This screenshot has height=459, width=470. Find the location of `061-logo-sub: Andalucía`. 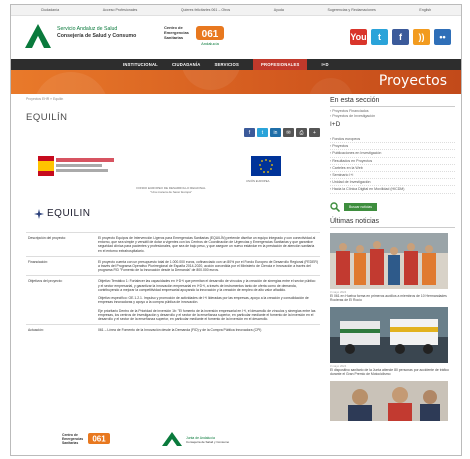

061-logo-sub: Andalucía is located at coordinates (210, 43).